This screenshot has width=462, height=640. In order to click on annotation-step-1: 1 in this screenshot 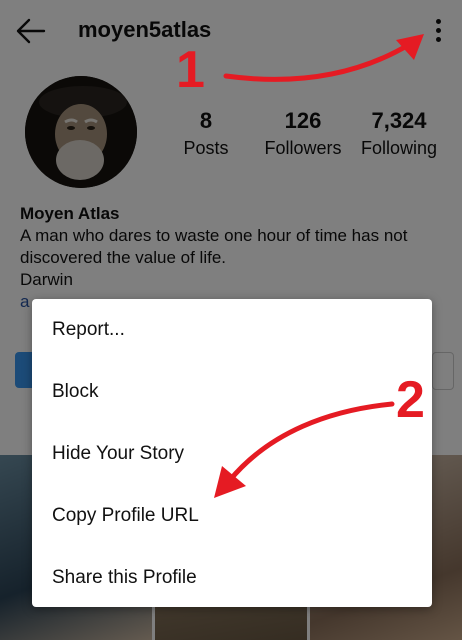, I will do `click(190, 70)`.